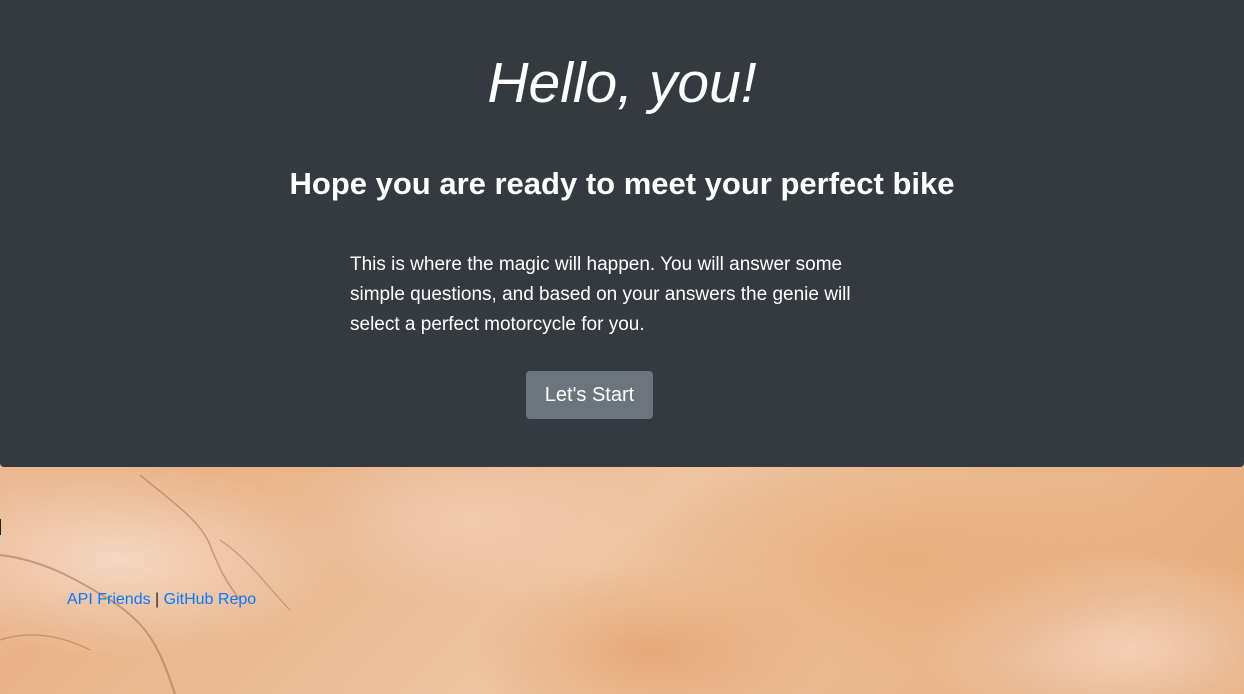 This screenshot has height=694, width=1244. What do you see at coordinates (0, 527) in the screenshot?
I see `text-cursor` at bounding box center [0, 527].